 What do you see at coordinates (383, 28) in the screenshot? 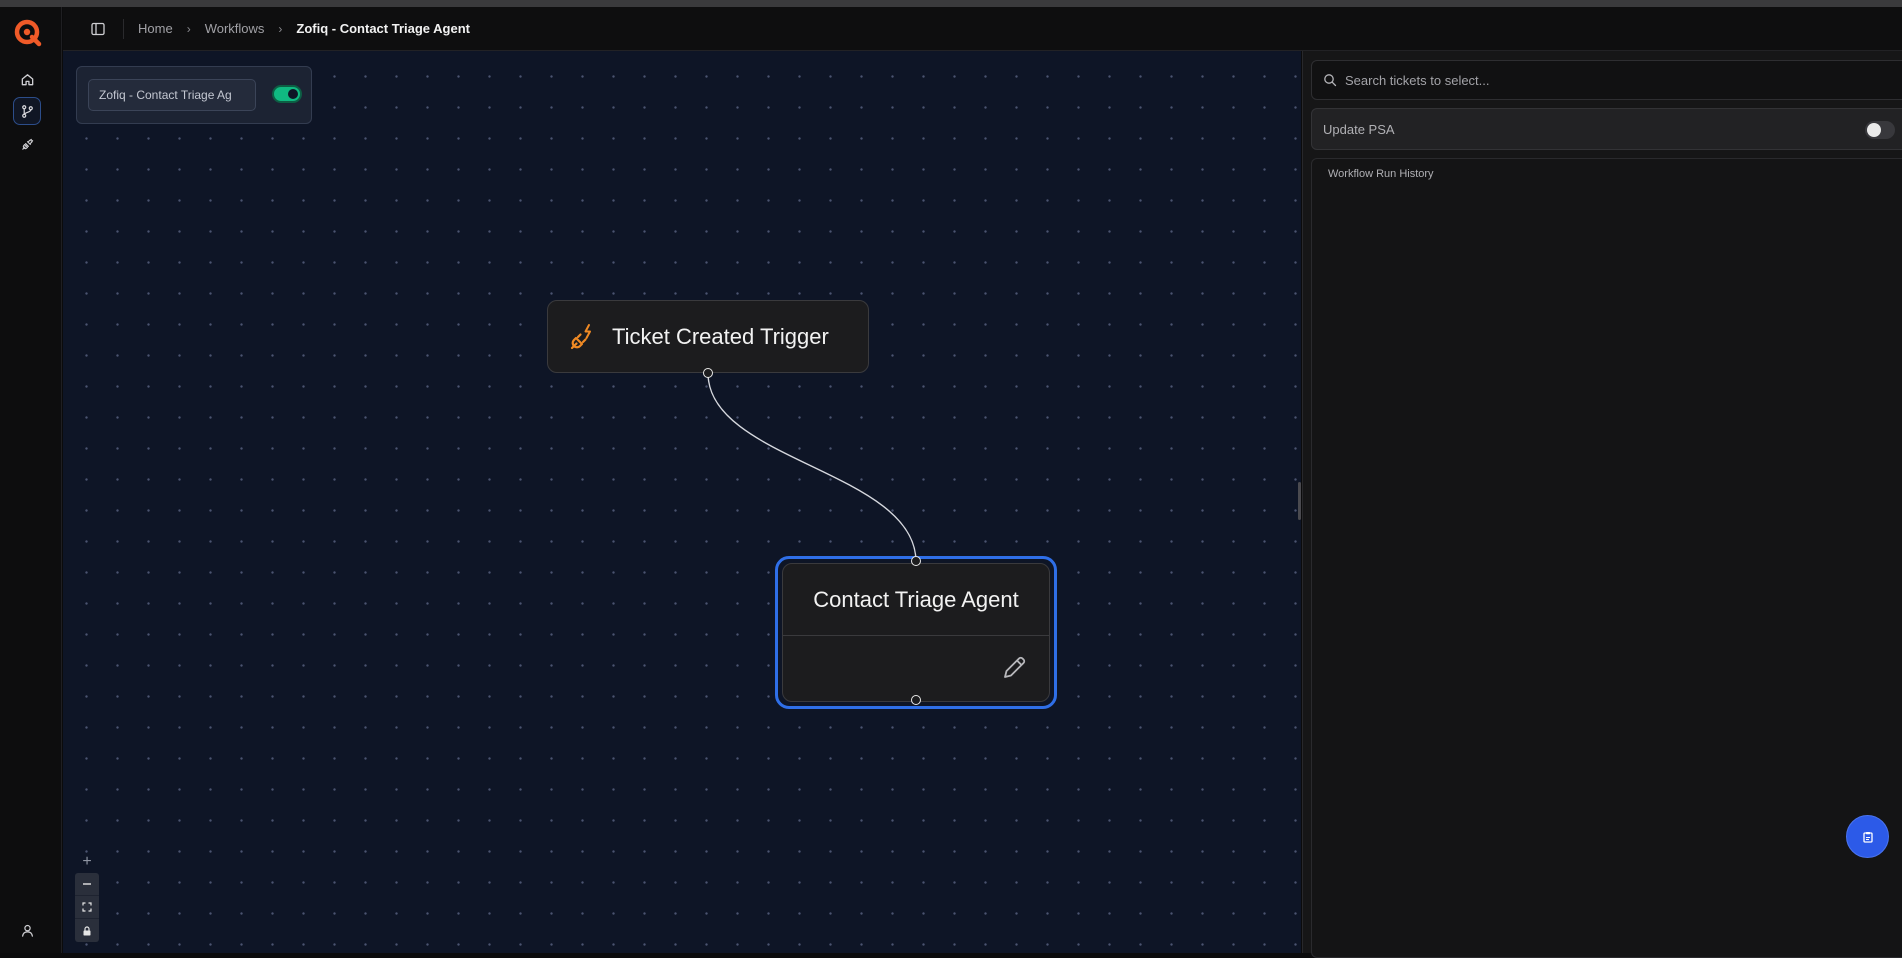
I see `breadcrumb-current-workflow: Zofiq - Contact Triage Agent` at bounding box center [383, 28].